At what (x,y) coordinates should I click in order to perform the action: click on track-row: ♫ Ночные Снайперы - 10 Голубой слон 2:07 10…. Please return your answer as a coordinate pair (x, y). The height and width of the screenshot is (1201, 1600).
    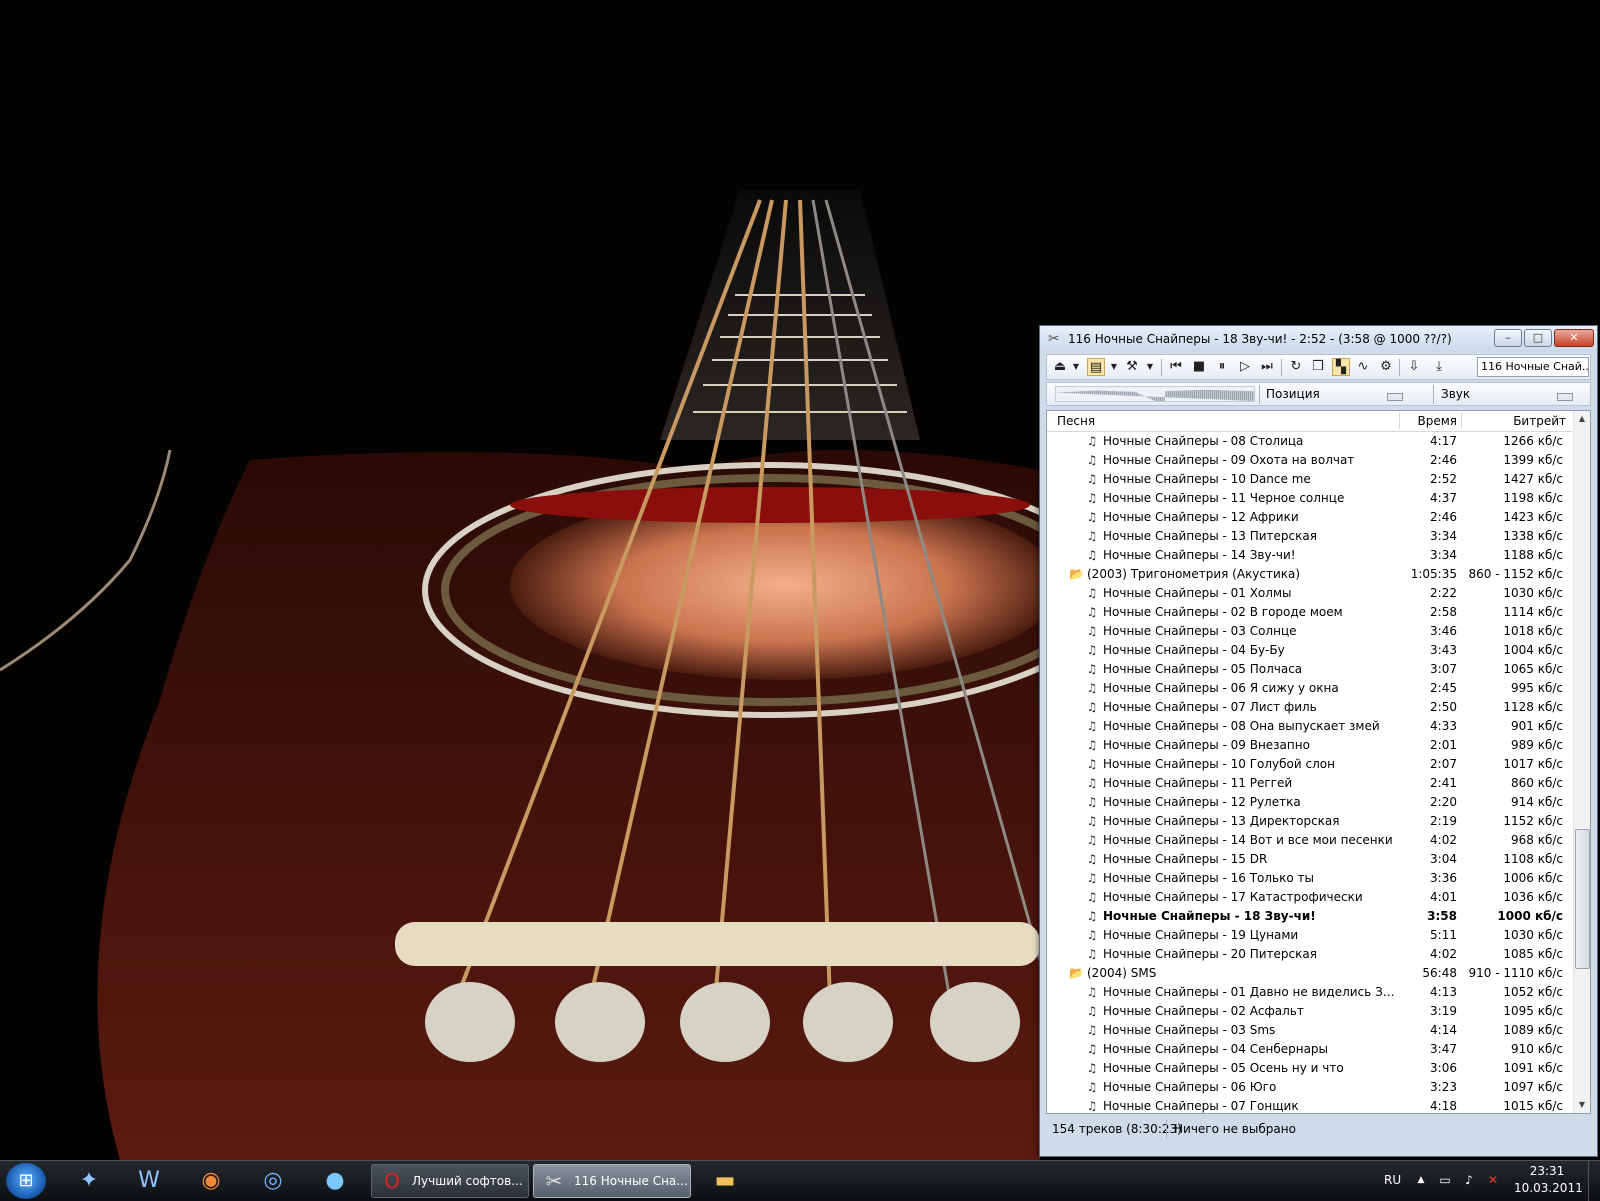
    Looking at the image, I should click on (1309, 764).